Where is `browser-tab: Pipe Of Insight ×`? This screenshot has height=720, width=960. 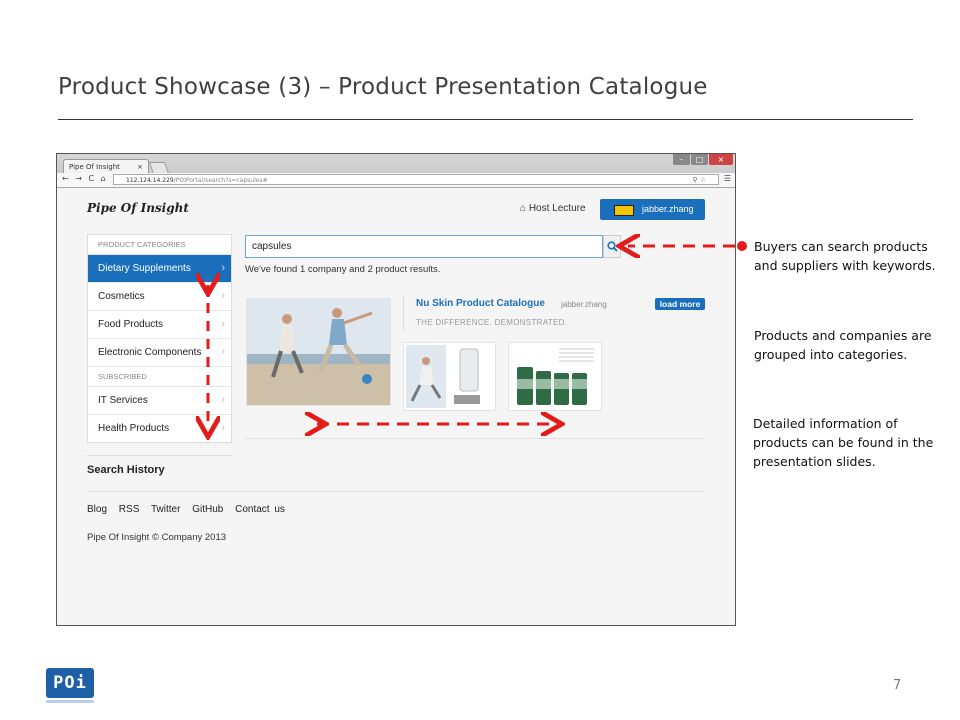 browser-tab: Pipe Of Insight × is located at coordinates (106, 166).